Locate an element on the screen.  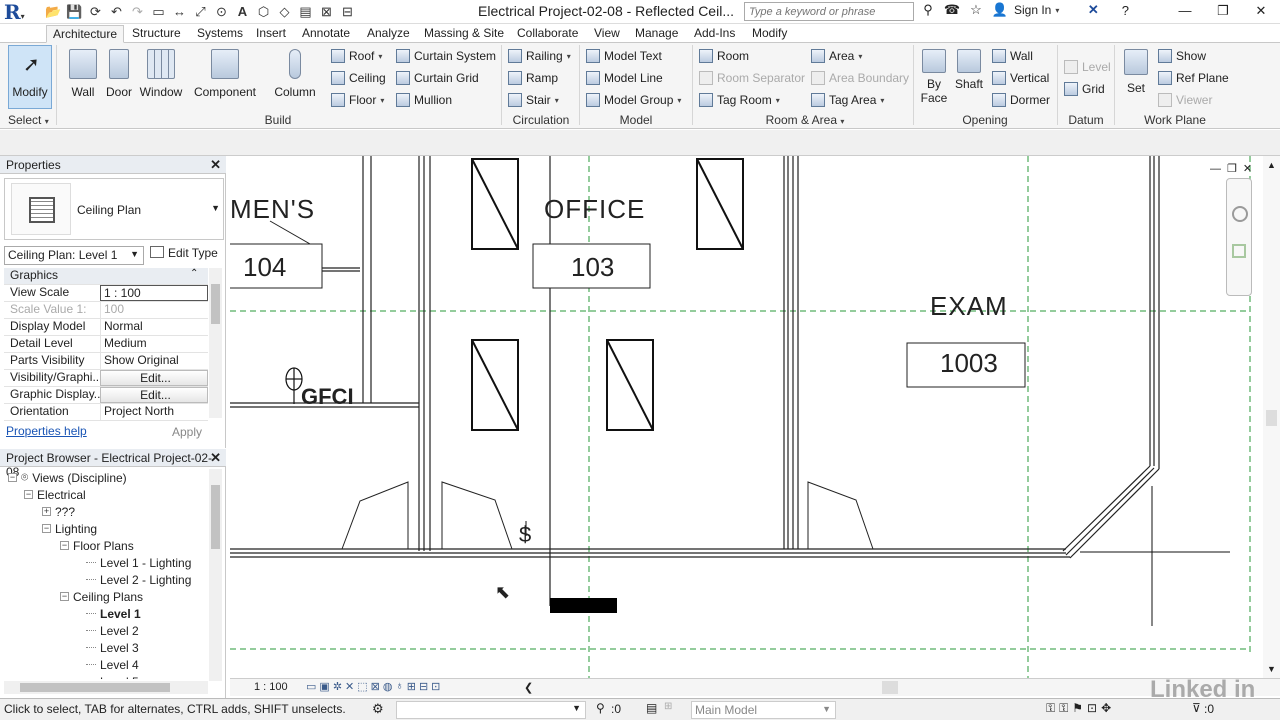
detail-level-icon: ▭ is located at coordinates (311, 686).